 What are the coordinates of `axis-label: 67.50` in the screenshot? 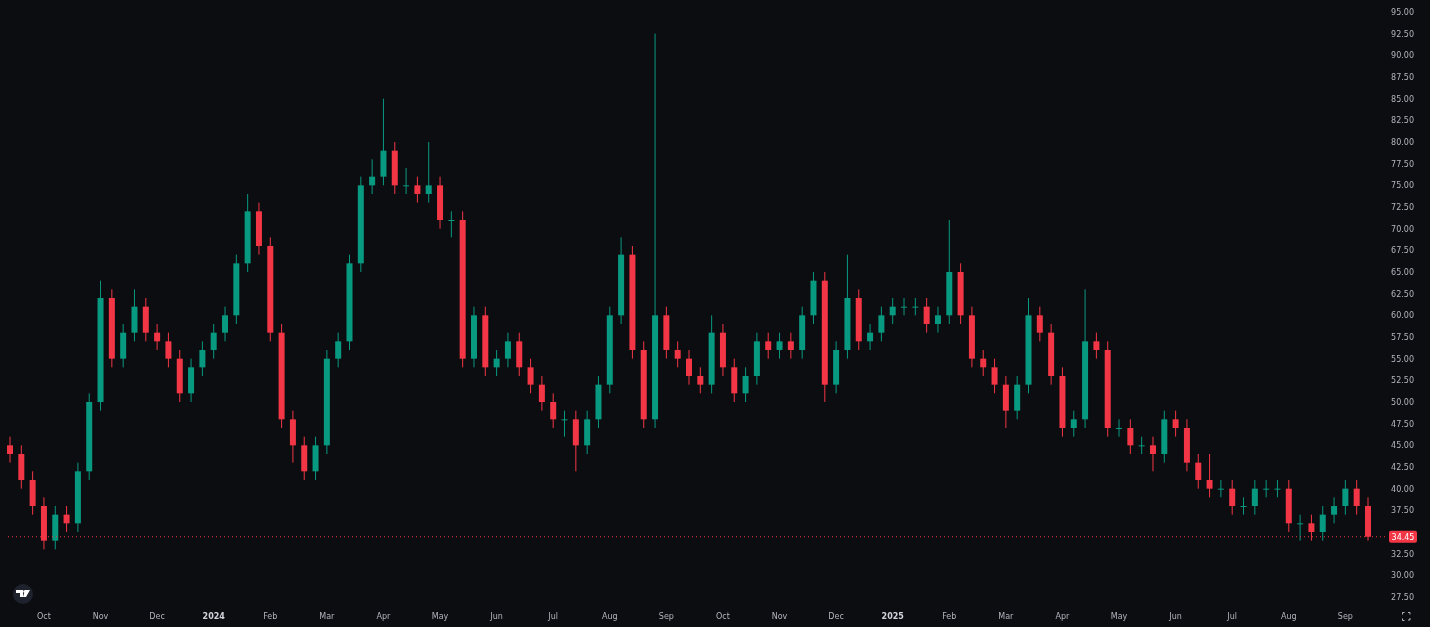 It's located at (1402, 251).